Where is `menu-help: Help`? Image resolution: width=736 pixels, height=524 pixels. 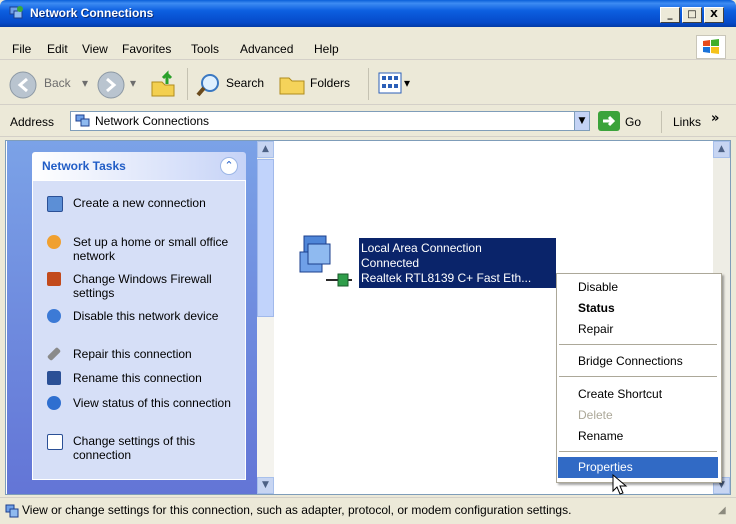 menu-help: Help is located at coordinates (326, 49).